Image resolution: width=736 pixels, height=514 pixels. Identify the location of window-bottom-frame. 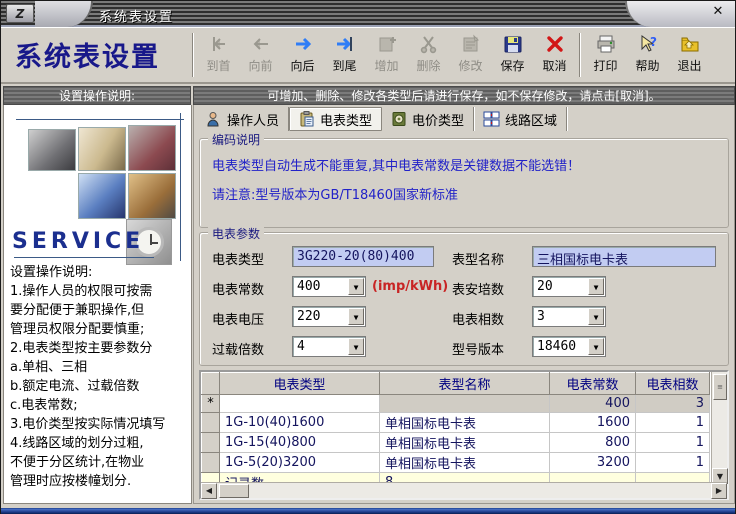
(368, 511).